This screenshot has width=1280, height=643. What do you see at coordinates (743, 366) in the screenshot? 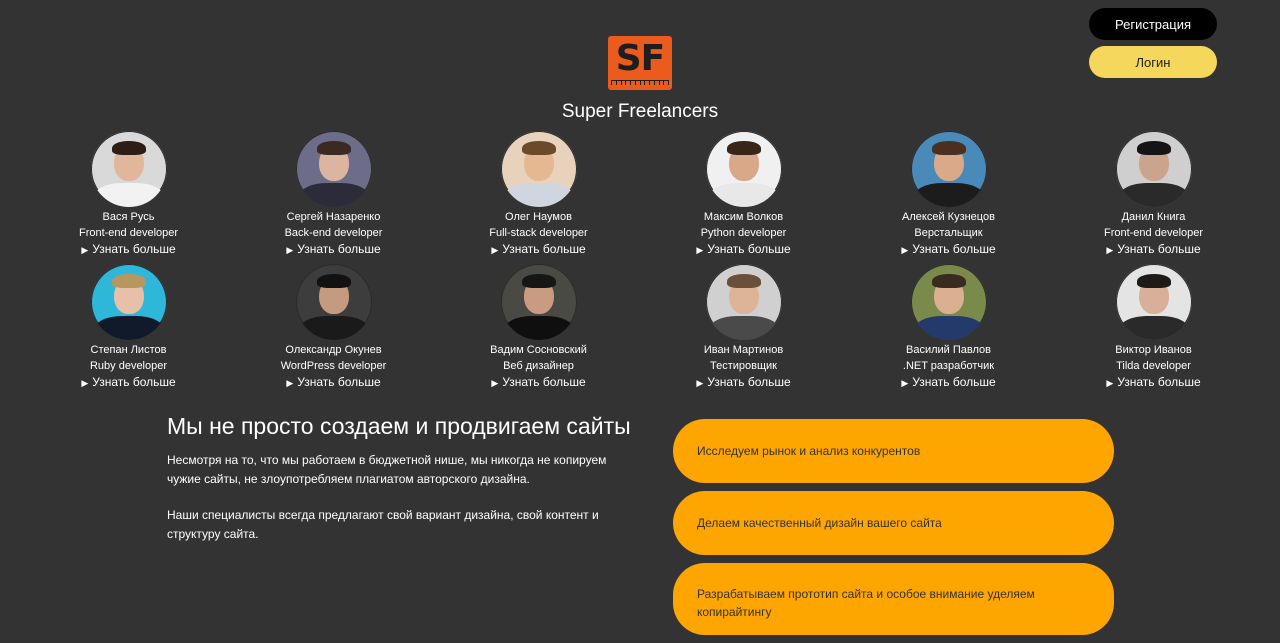
I see `member-role: Тестировщик` at bounding box center [743, 366].